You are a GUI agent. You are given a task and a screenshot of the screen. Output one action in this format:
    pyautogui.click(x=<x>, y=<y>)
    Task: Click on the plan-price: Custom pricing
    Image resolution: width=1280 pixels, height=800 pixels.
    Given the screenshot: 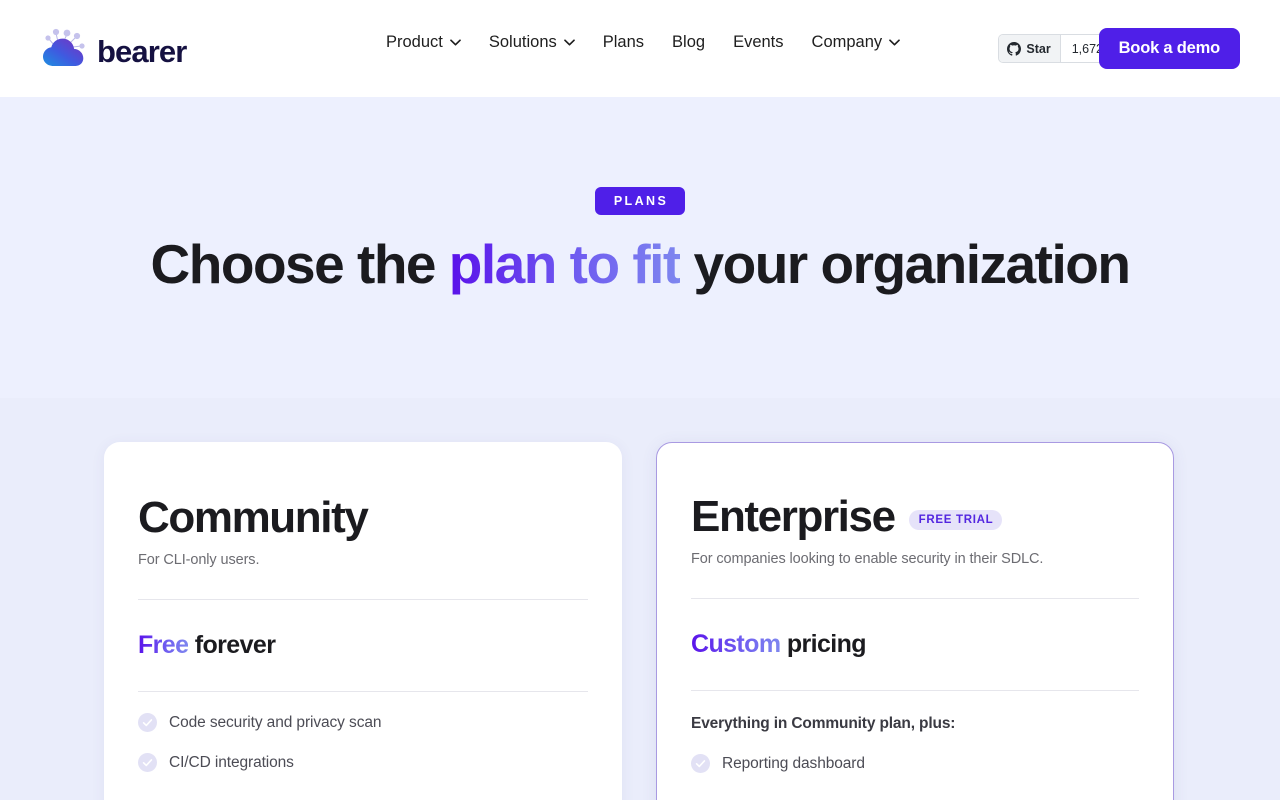 What is the action you would take?
    pyautogui.click(x=915, y=644)
    